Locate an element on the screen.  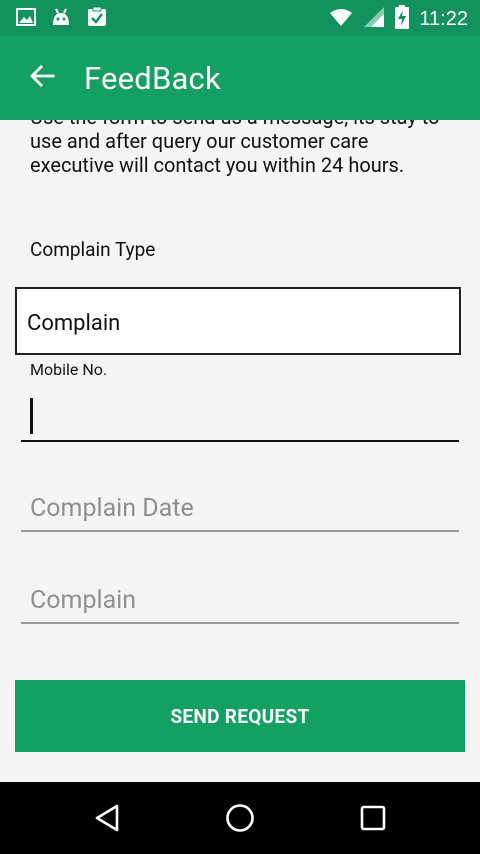
back-button is located at coordinates (42, 78).